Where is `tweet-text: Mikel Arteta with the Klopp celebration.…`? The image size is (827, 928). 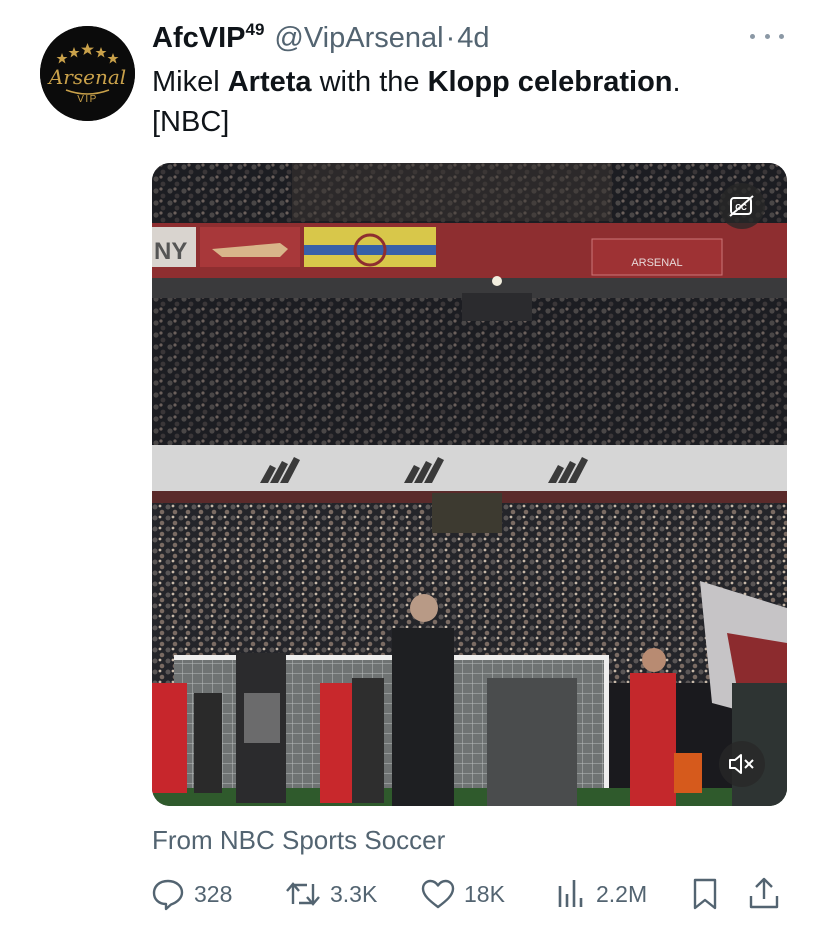 tweet-text: Mikel Arteta with the Klopp celebration.… is located at coordinates (472, 102).